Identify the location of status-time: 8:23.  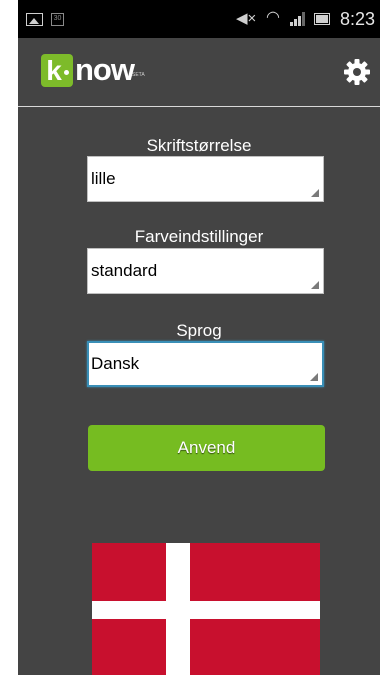
(358, 19).